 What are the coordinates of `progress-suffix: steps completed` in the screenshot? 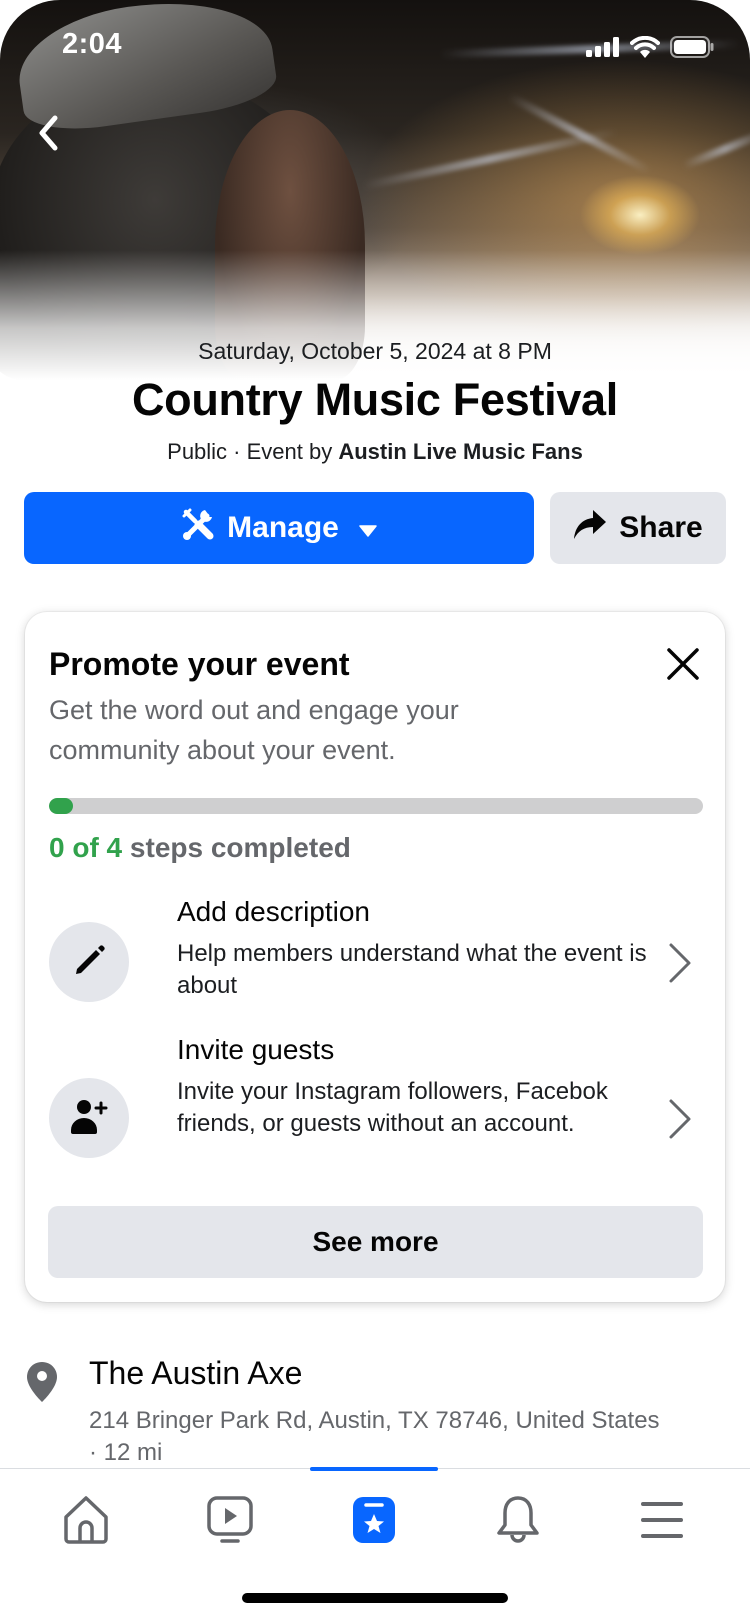 It's located at (236, 847).